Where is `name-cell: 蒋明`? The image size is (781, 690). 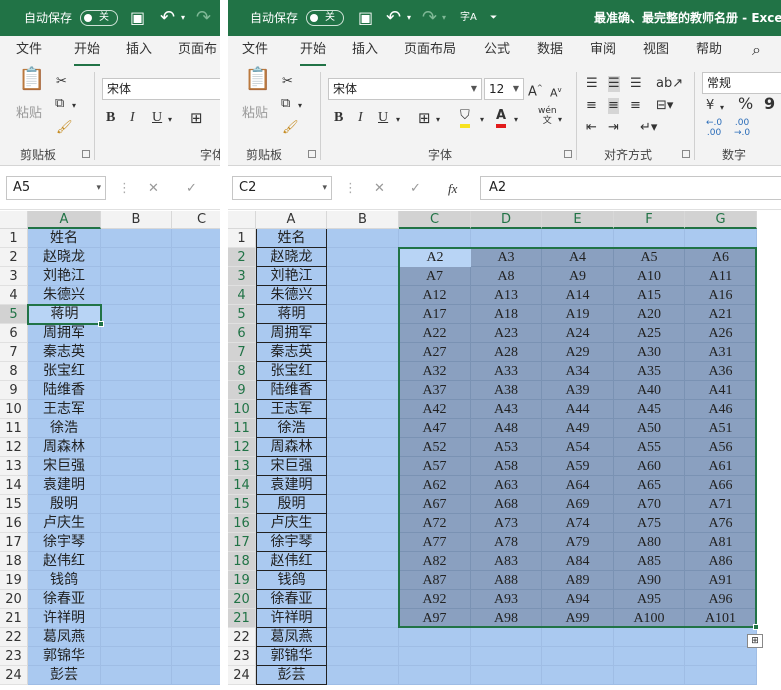 name-cell: 蒋明 is located at coordinates (64, 314).